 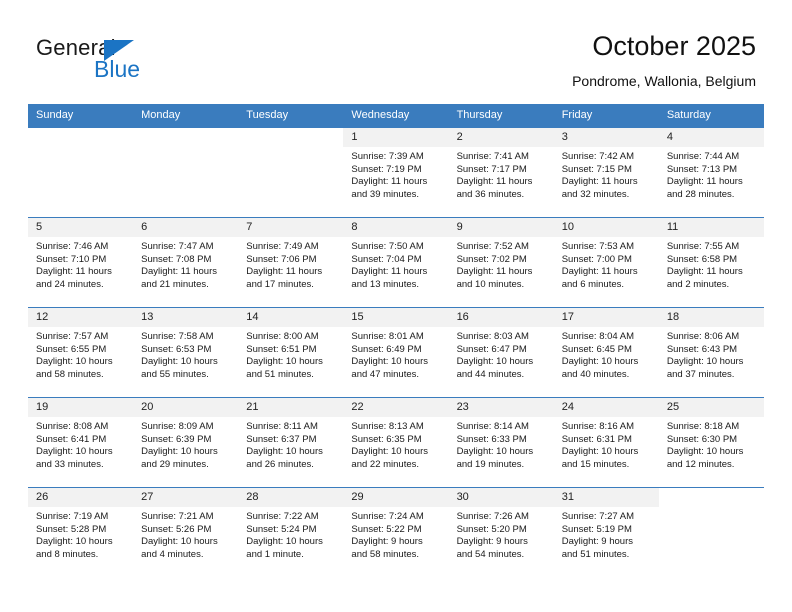 What do you see at coordinates (711, 407) in the screenshot?
I see `day-number: 25` at bounding box center [711, 407].